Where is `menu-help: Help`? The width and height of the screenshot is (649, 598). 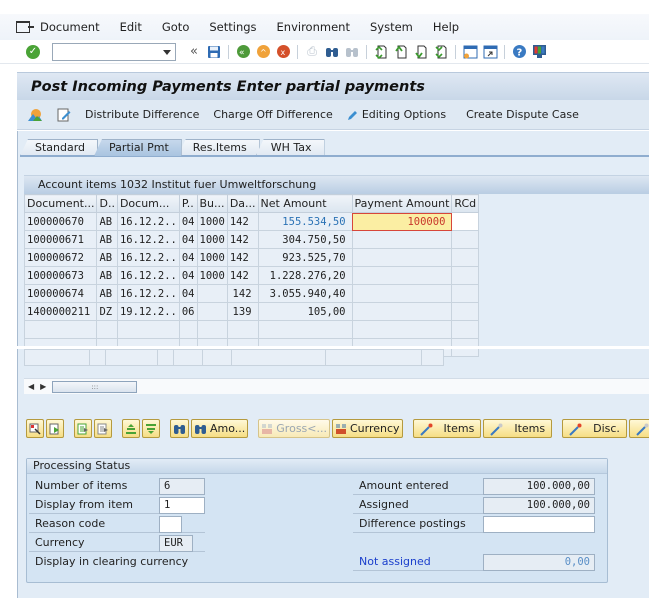 menu-help: Help is located at coordinates (446, 27).